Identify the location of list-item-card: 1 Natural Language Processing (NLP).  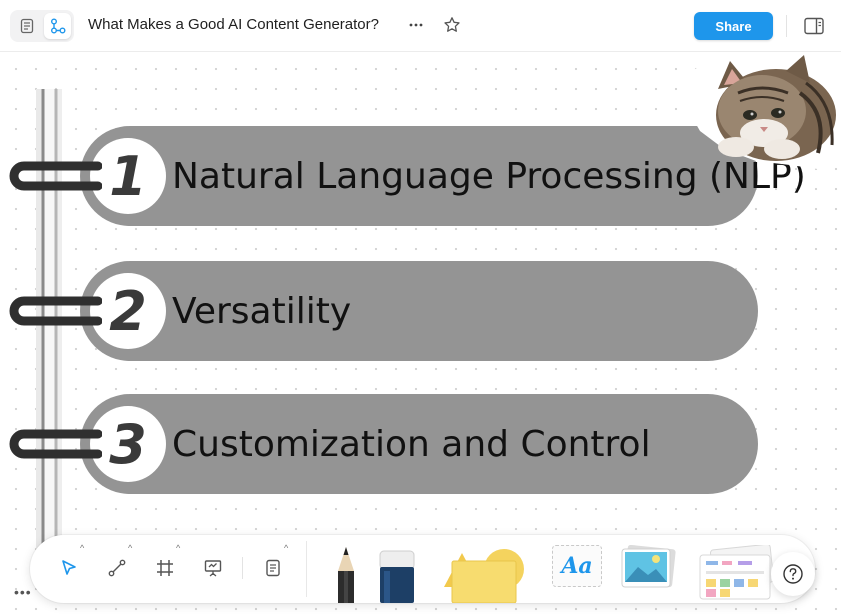
(443, 176).